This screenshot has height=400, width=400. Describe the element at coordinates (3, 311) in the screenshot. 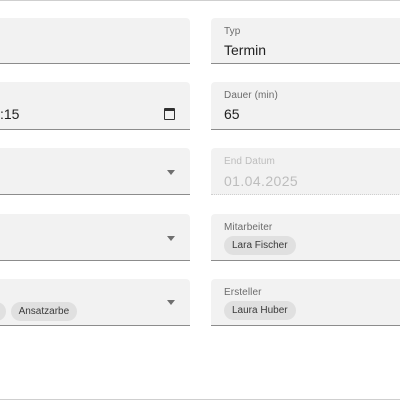

I see `chip-truncated: e` at that location.